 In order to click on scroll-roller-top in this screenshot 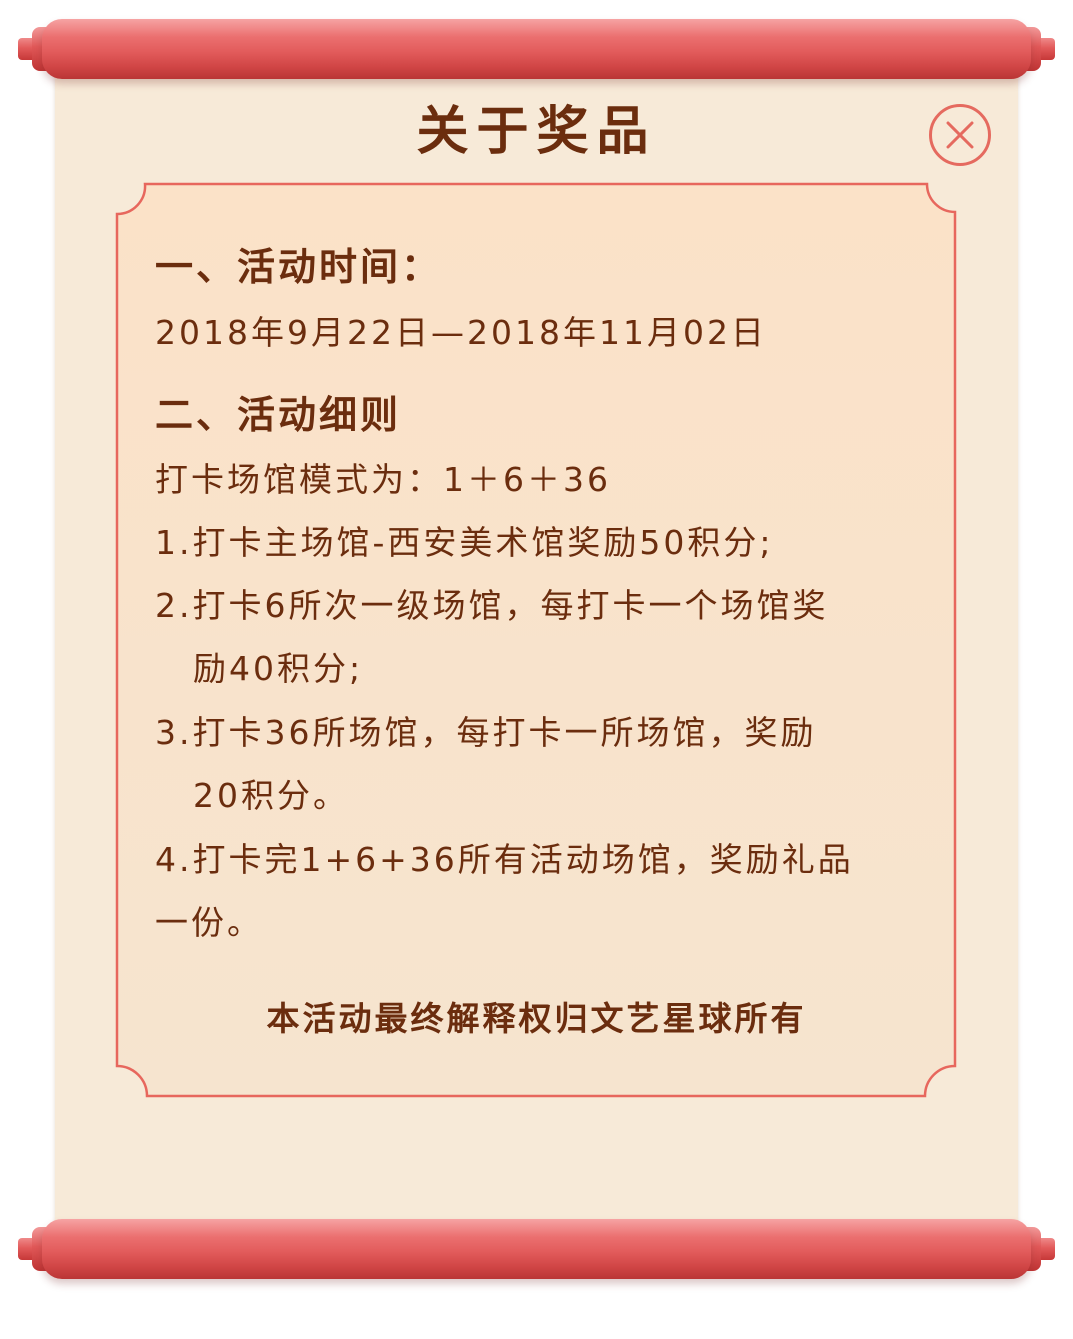, I will do `click(536, 49)`.